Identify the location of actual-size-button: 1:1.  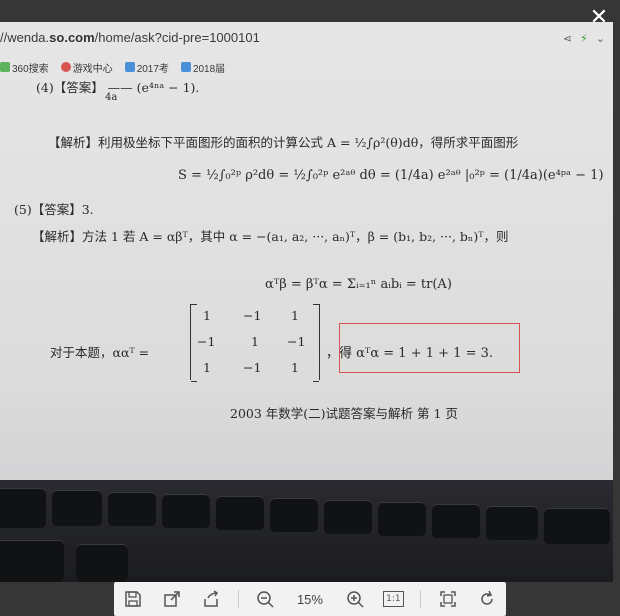
(393, 599).